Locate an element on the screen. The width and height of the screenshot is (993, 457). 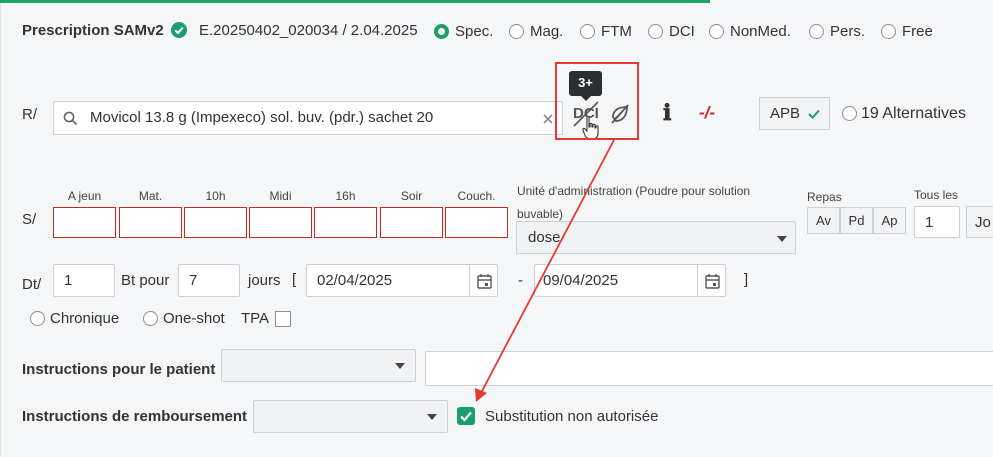
start-date-input: 02/04/2025 is located at coordinates (402, 280).